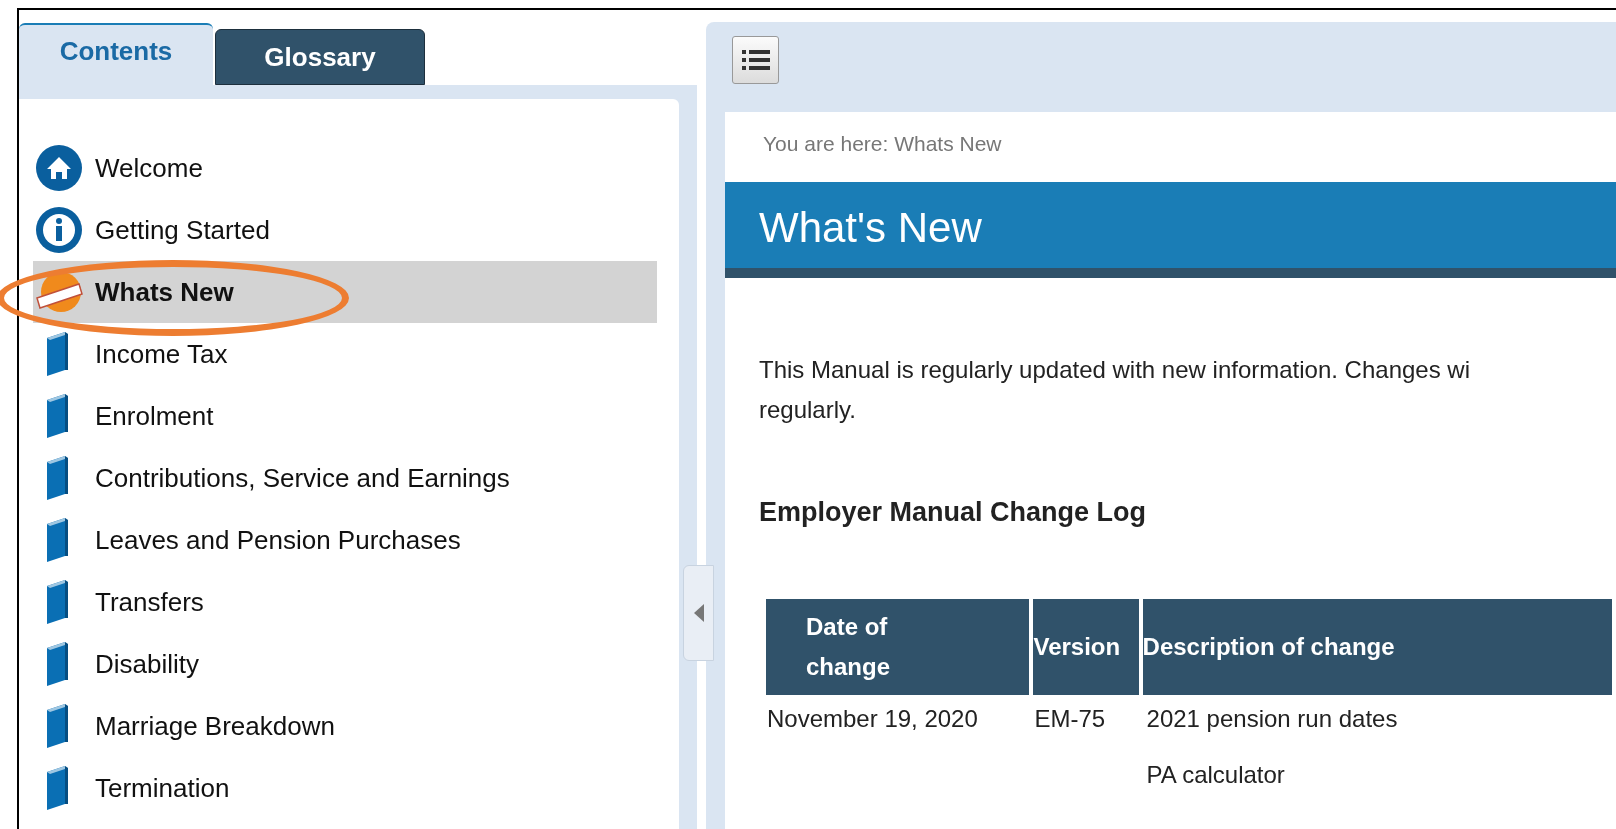 The width and height of the screenshot is (1616, 829). What do you see at coordinates (808, 410) in the screenshot?
I see `intro-text: regularly.` at bounding box center [808, 410].